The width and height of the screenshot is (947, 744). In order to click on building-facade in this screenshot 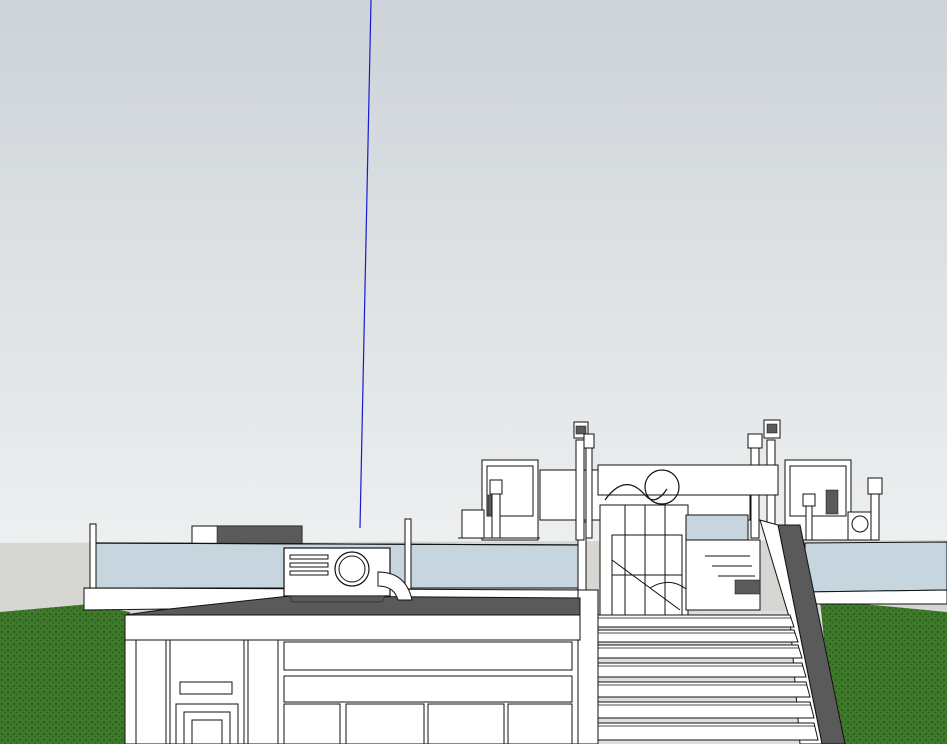, I will do `click(351, 691)`.